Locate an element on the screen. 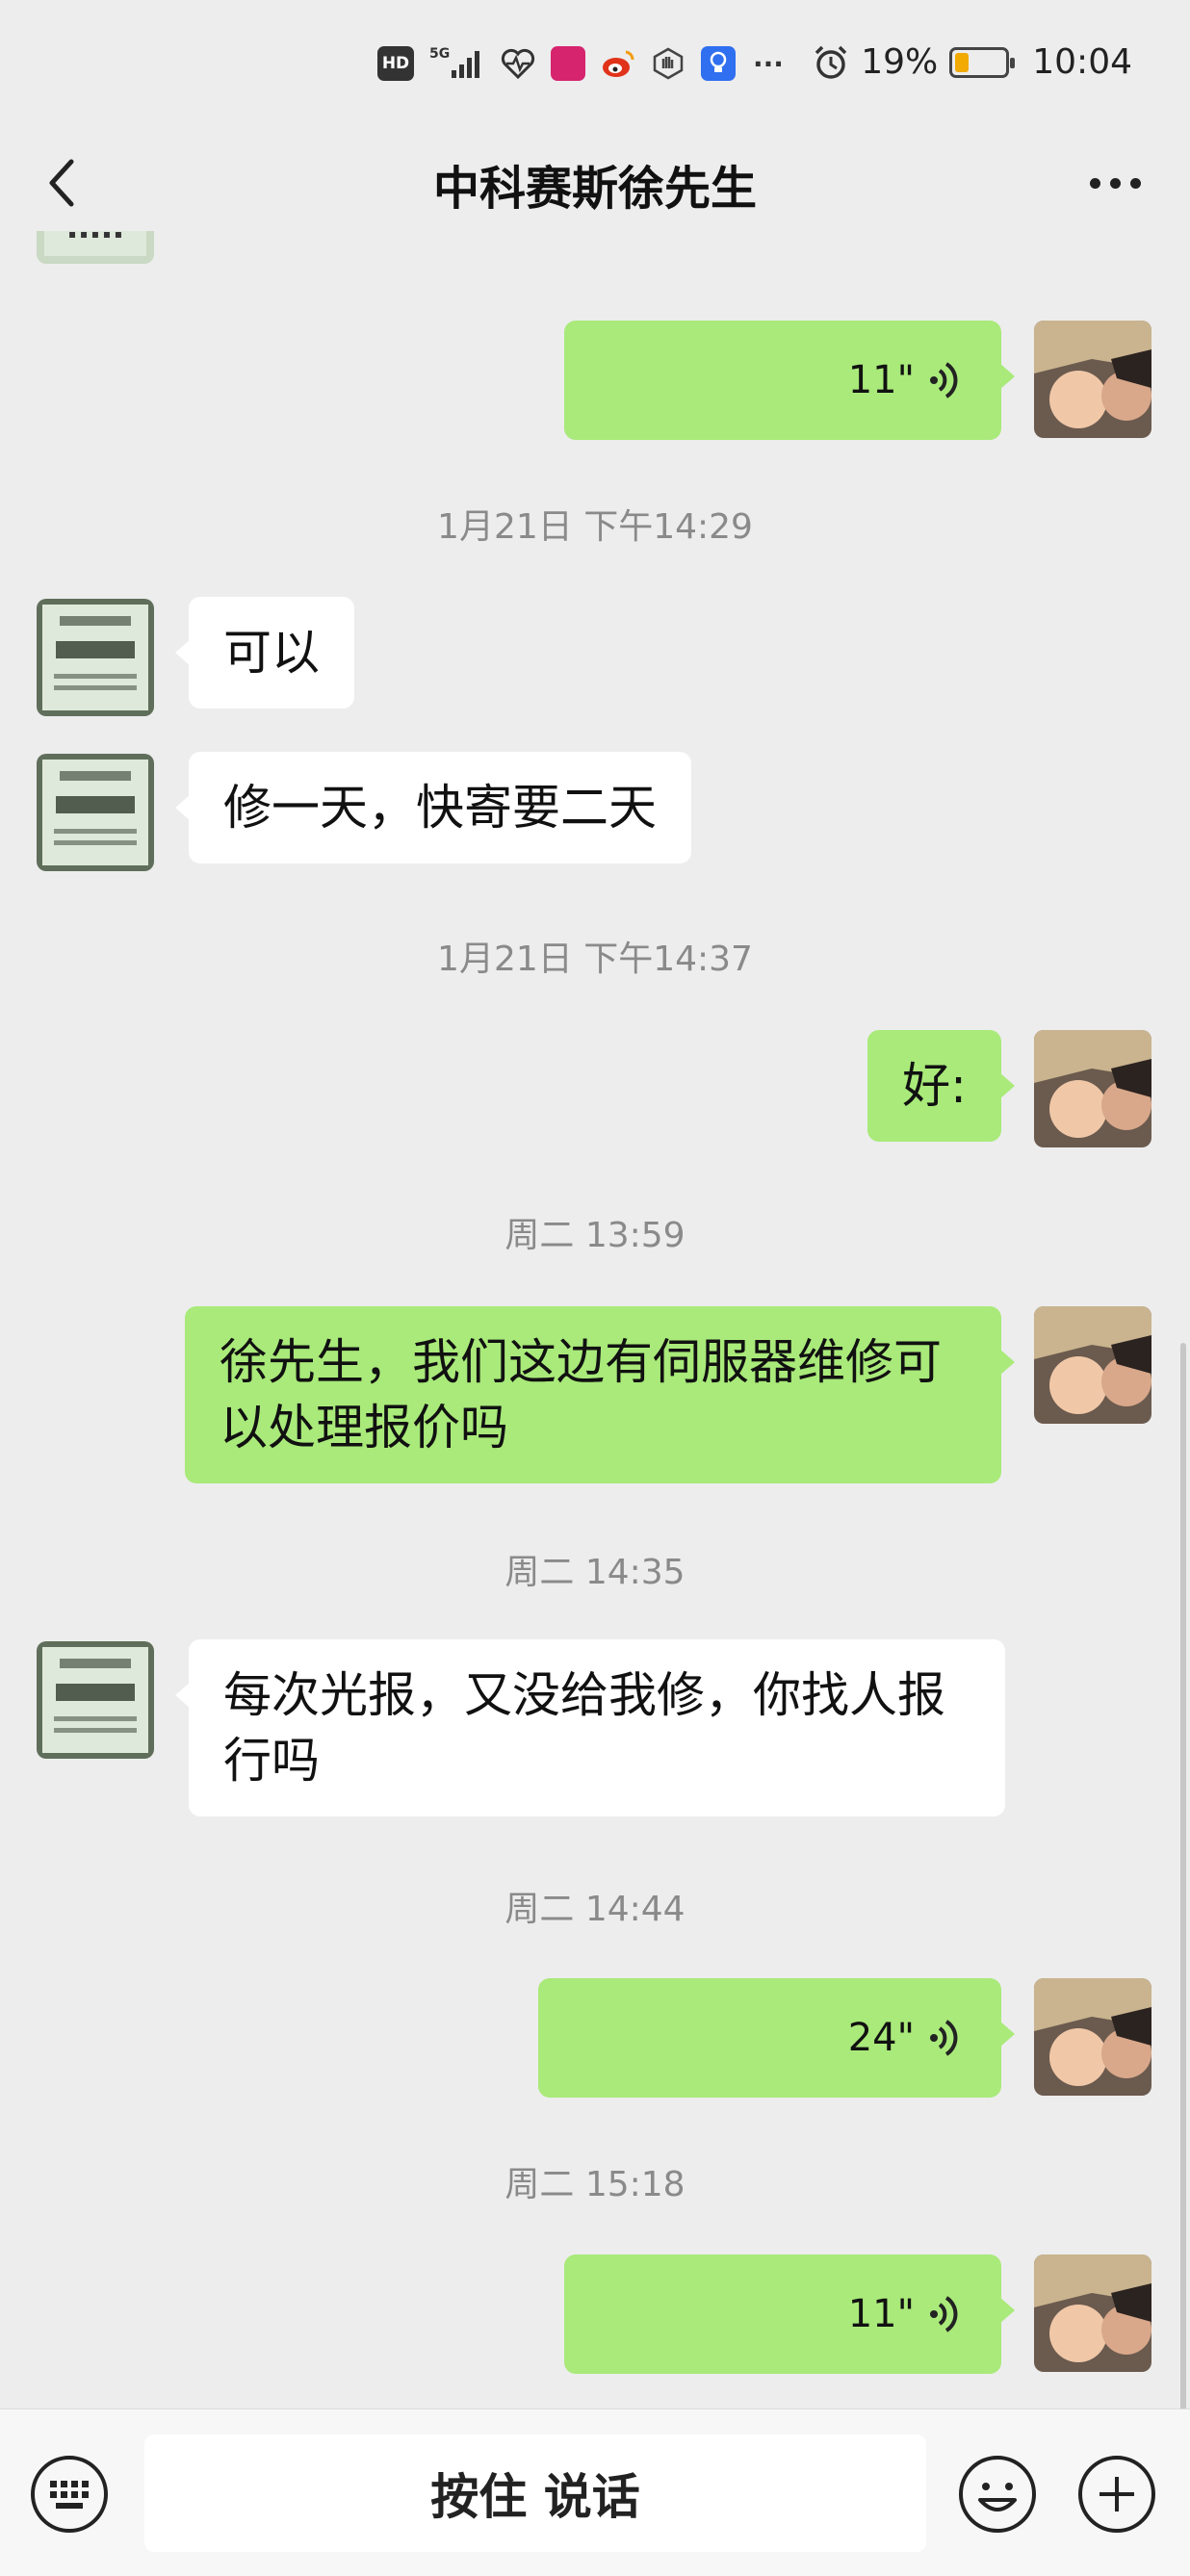 This screenshot has width=1190, height=2576. message-text: 每次光报，又没给我修，你找人报行吗 is located at coordinates (584, 1728).